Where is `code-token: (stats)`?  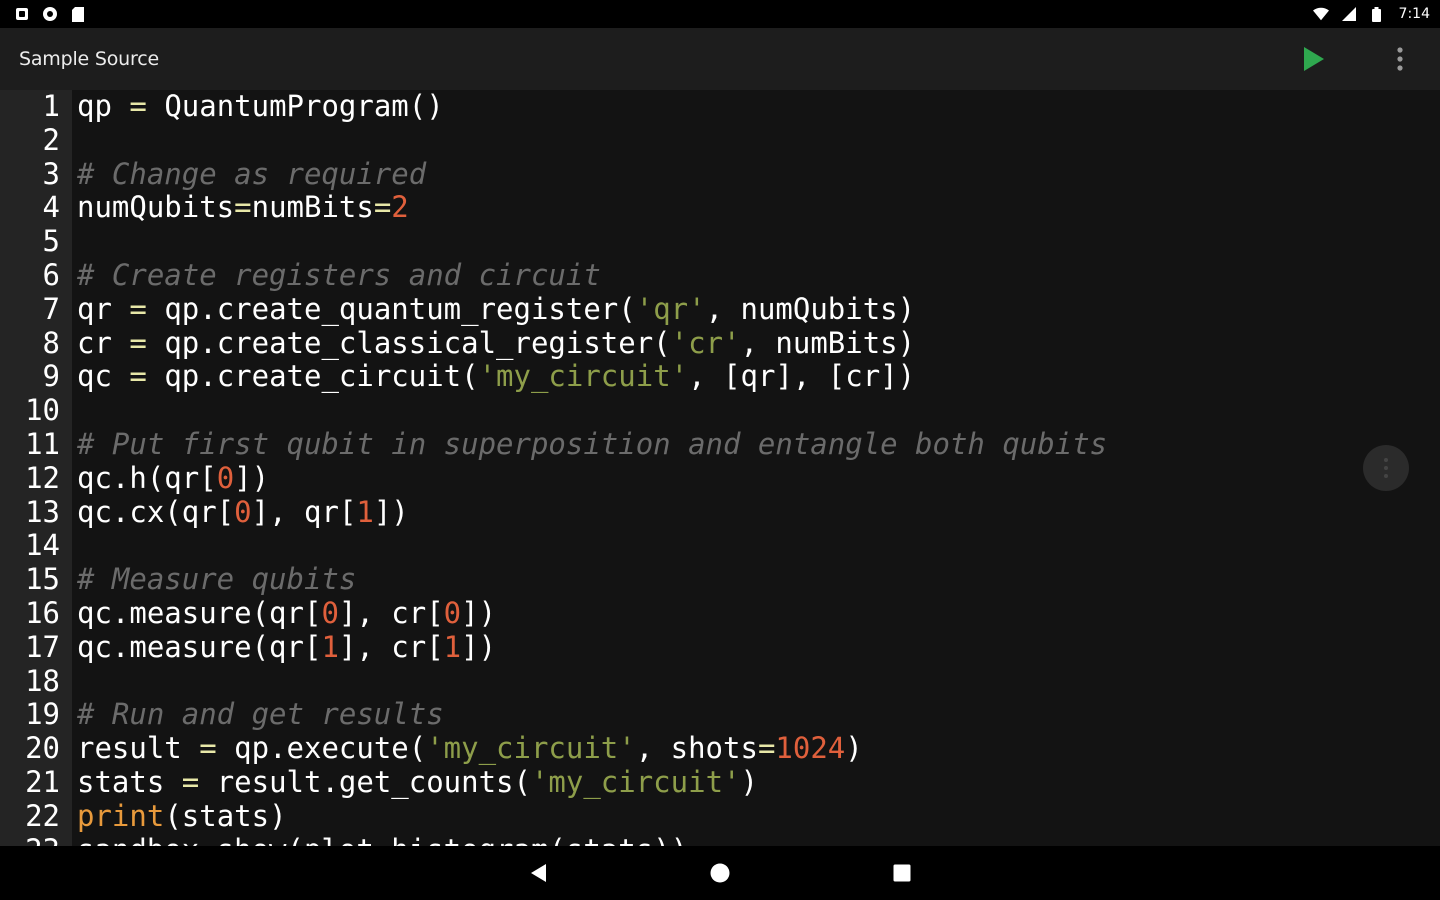 code-token: (stats) is located at coordinates (225, 815).